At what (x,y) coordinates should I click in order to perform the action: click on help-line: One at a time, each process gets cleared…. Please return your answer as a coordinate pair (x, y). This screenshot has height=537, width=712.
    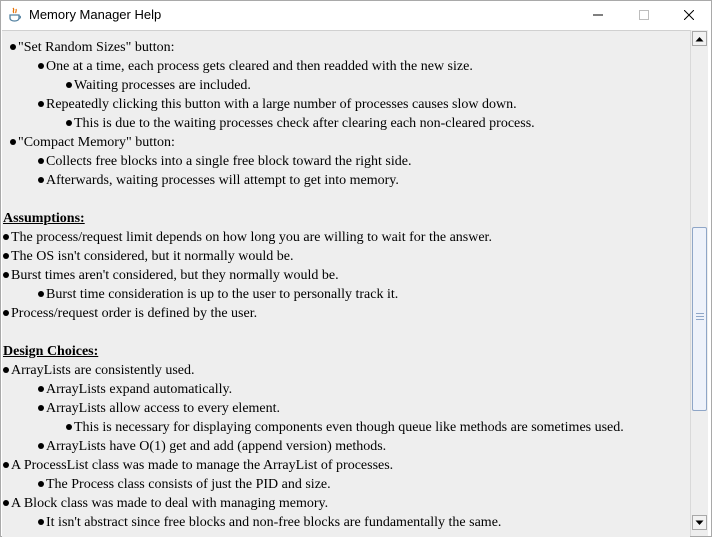
    Looking at the image, I should click on (255, 66).